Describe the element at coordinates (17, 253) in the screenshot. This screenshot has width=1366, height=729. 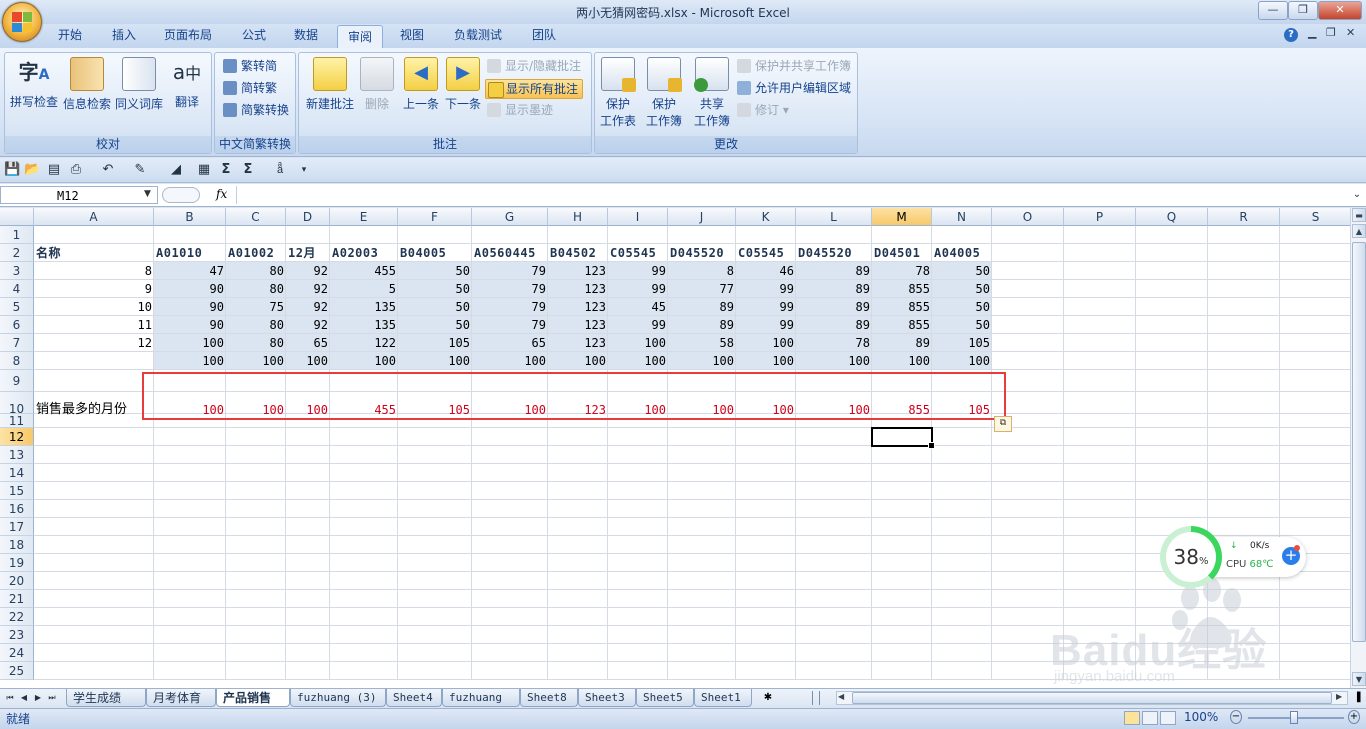
I see `row-header: 2` at that location.